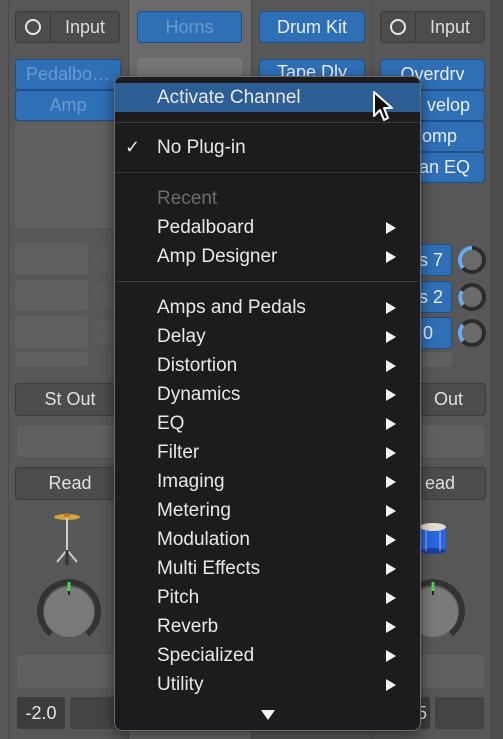 The width and height of the screenshot is (503, 739). What do you see at coordinates (459, 713) in the screenshot?
I see `peak-readout-ch4` at bounding box center [459, 713].